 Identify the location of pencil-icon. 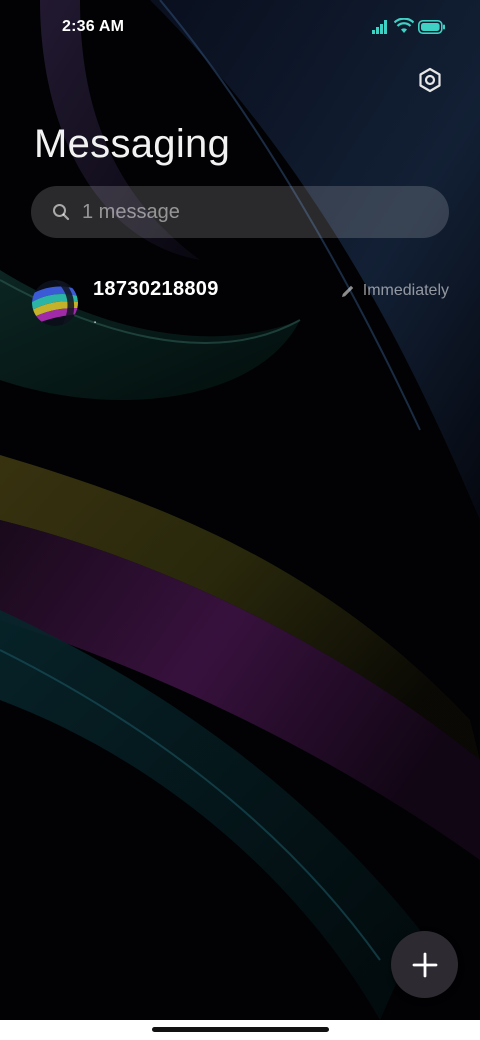
(348, 291).